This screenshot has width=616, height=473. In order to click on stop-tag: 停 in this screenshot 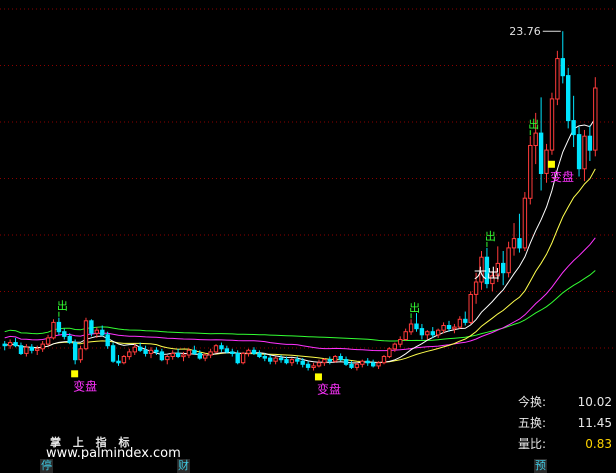, I will do `click(46, 466)`.